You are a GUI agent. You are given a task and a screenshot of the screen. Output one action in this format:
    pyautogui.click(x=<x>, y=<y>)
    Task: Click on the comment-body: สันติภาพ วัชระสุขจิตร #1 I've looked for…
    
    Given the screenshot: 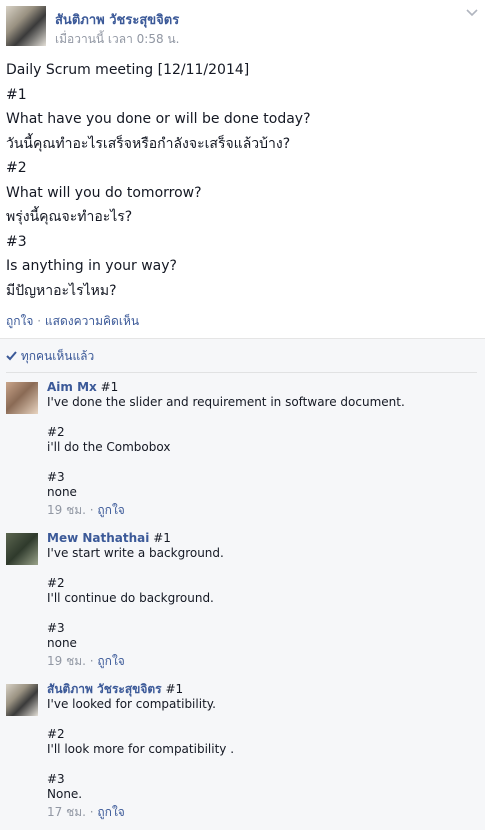 What is the action you would take?
    pyautogui.click(x=140, y=751)
    